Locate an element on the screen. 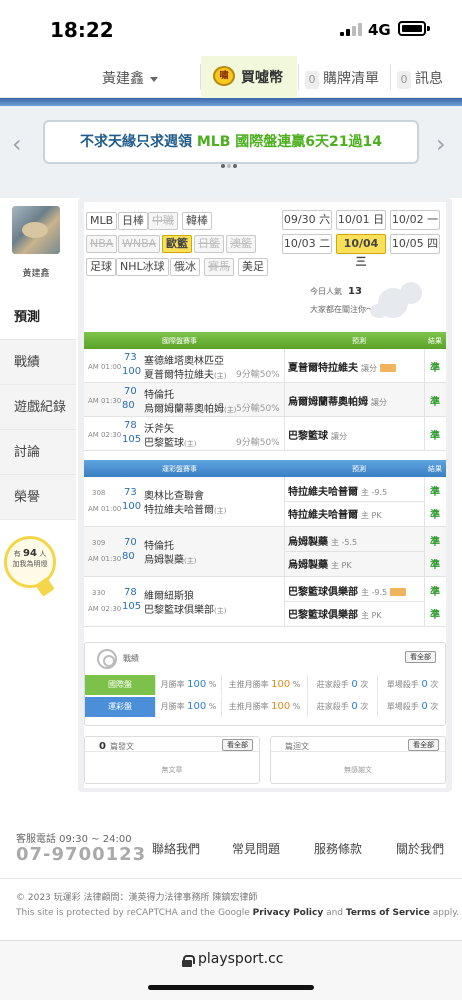 Image resolution: width=462 pixels, height=1000 pixels. record-see-all-button: 看全部 is located at coordinates (420, 657).